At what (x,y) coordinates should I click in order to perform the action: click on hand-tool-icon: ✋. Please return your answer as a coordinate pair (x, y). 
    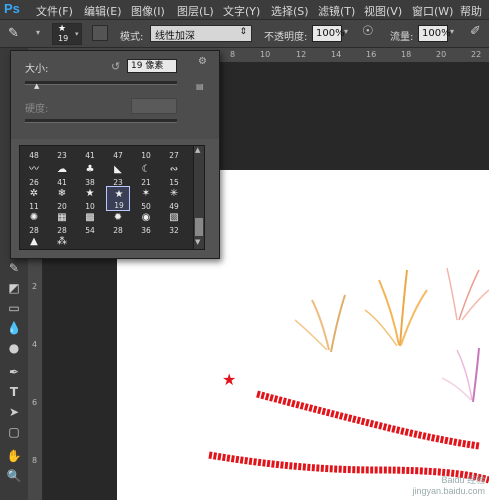
    Looking at the image, I should click on (14, 456).